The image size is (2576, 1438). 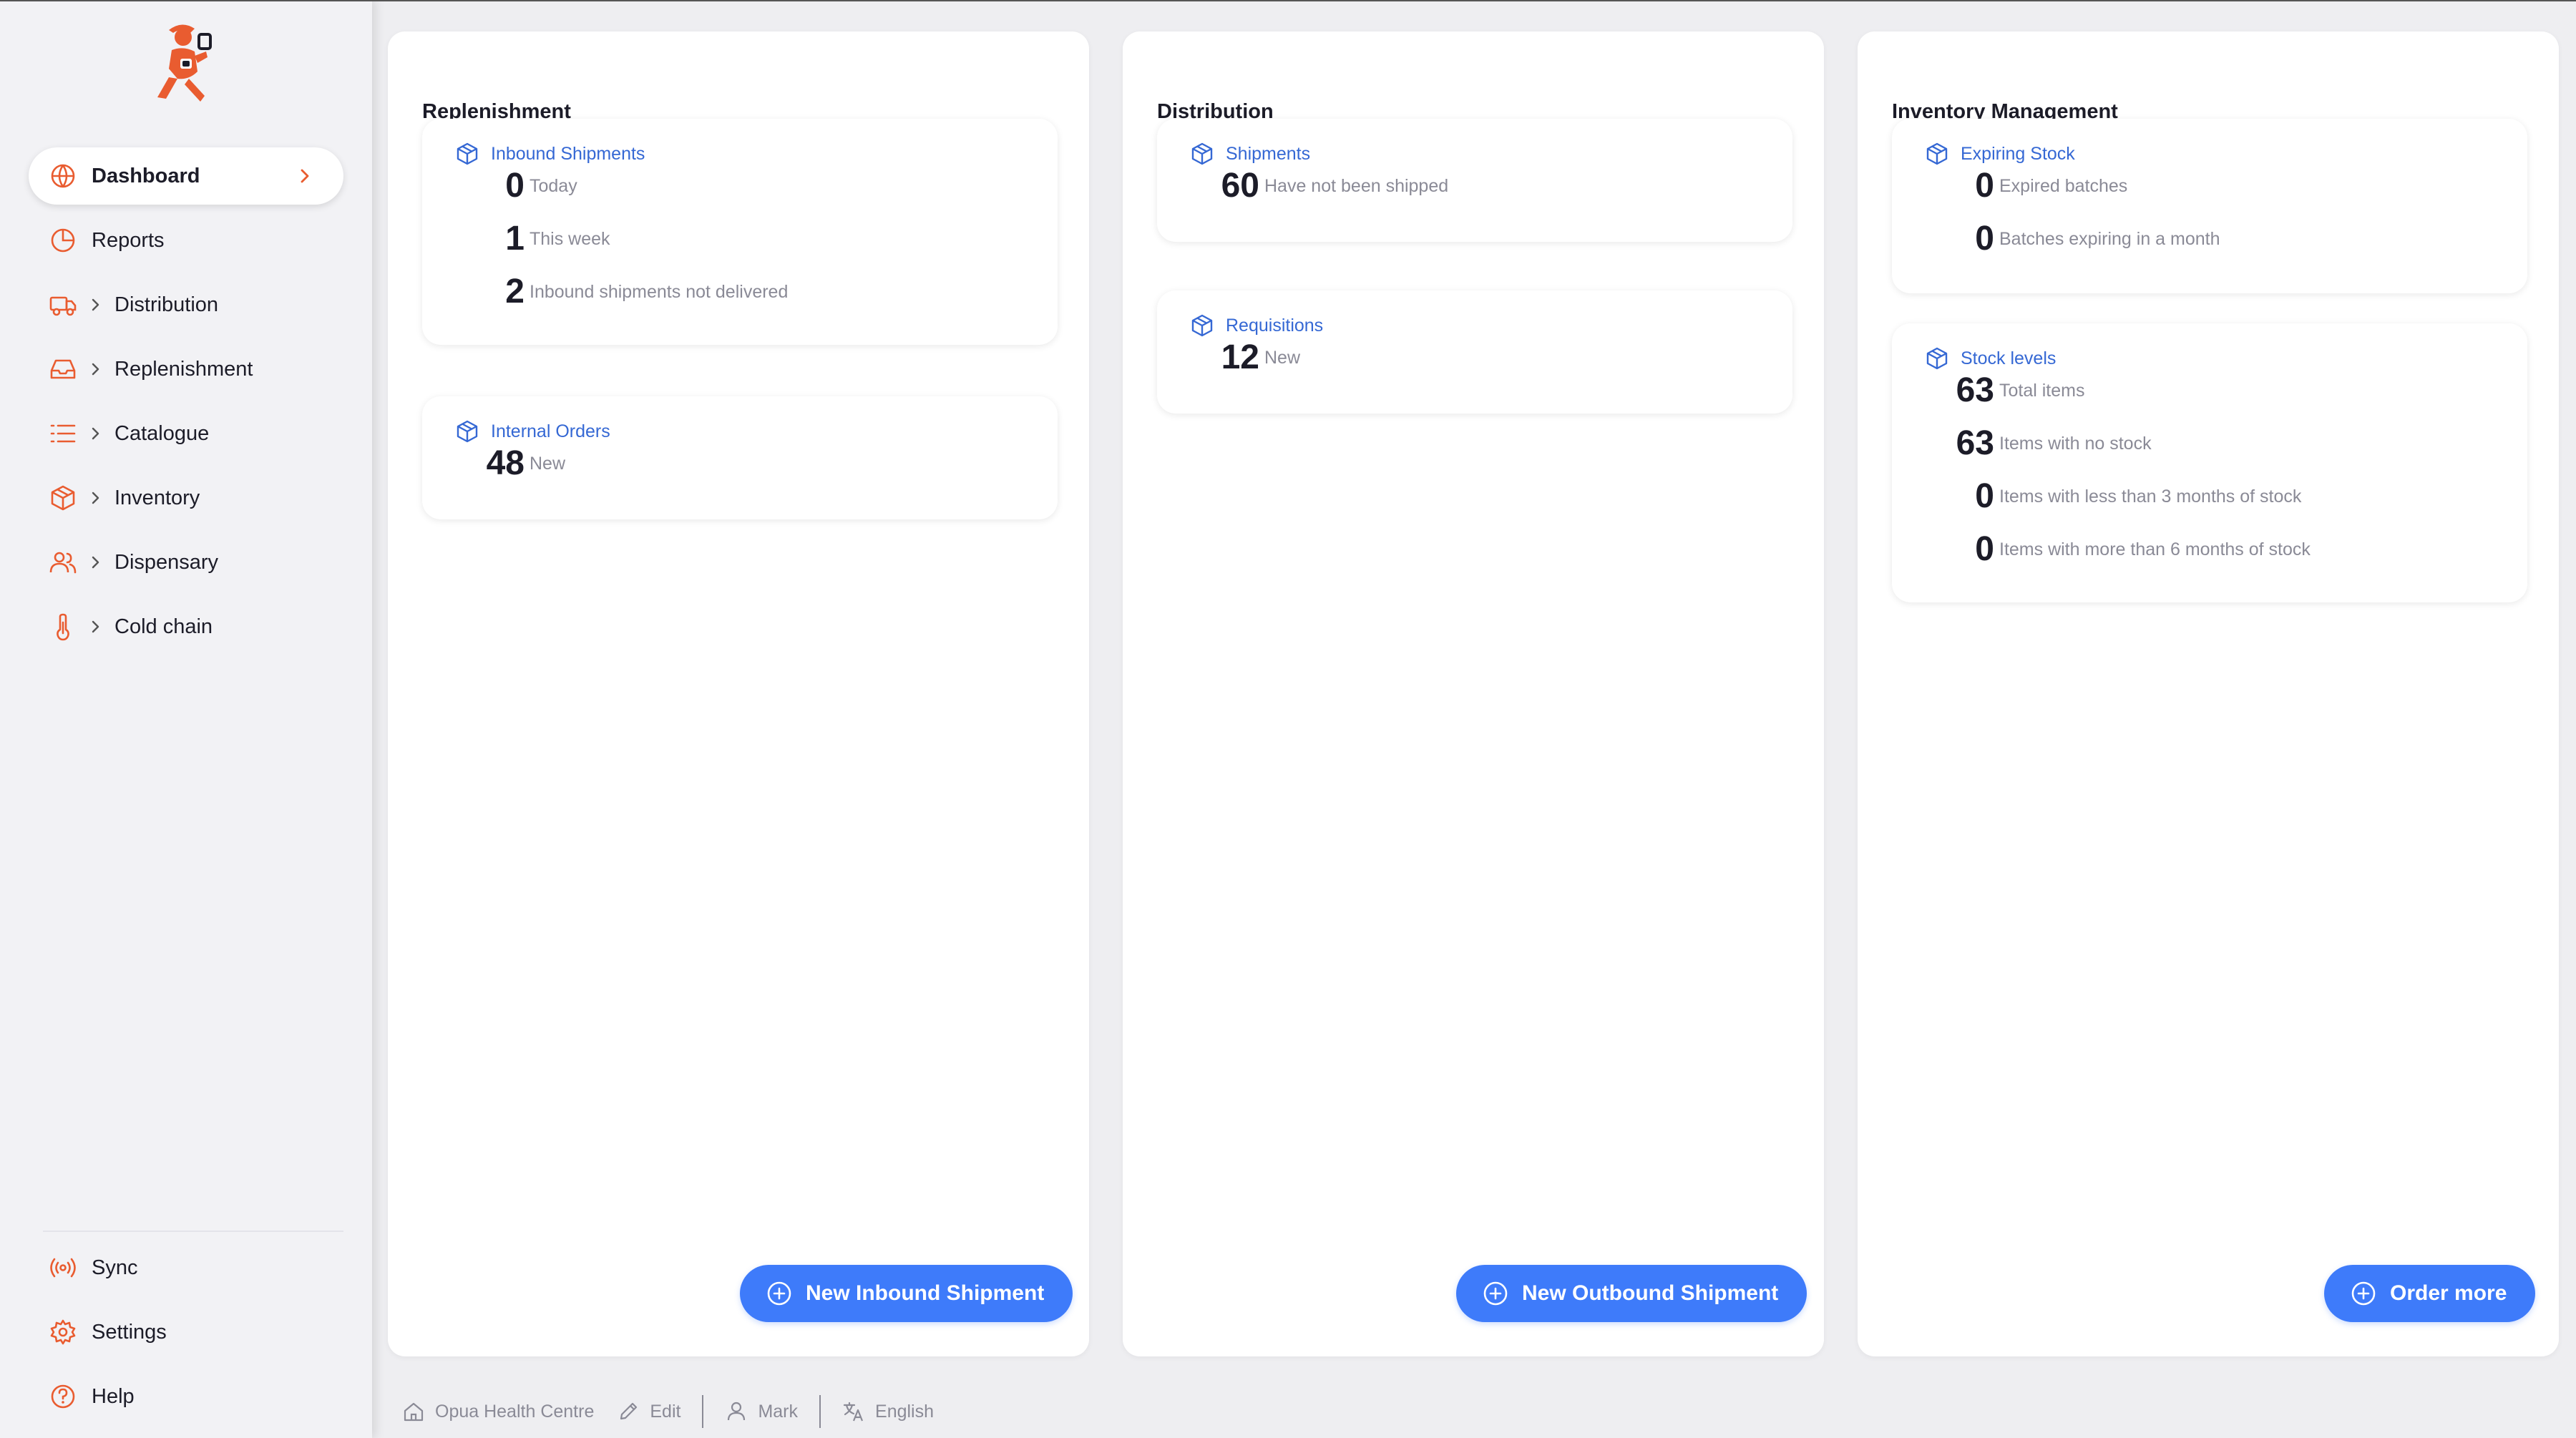 I want to click on stat-row: 0 Batches expiring in a month, so click(x=2209, y=239).